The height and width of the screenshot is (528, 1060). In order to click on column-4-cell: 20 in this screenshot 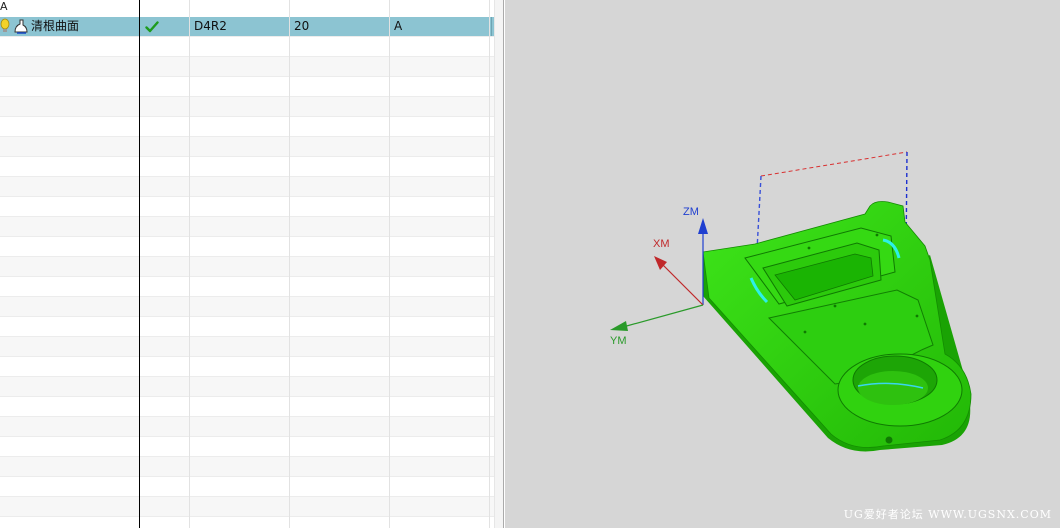, I will do `click(302, 26)`.